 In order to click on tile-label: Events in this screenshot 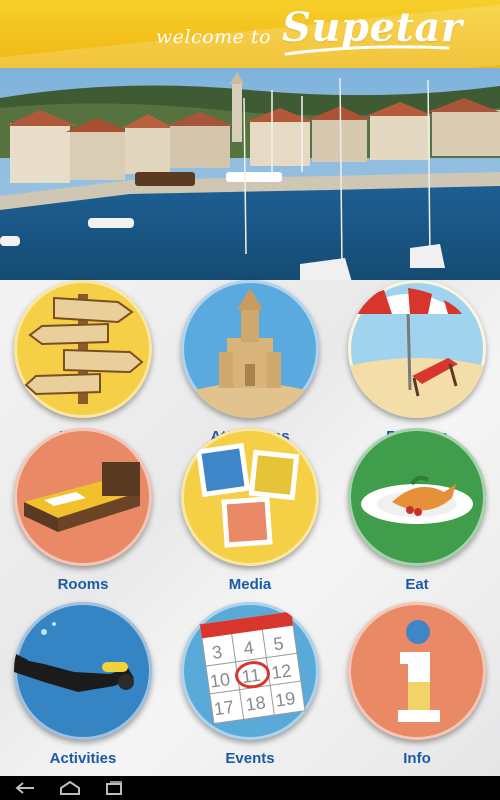, I will do `click(250, 758)`.